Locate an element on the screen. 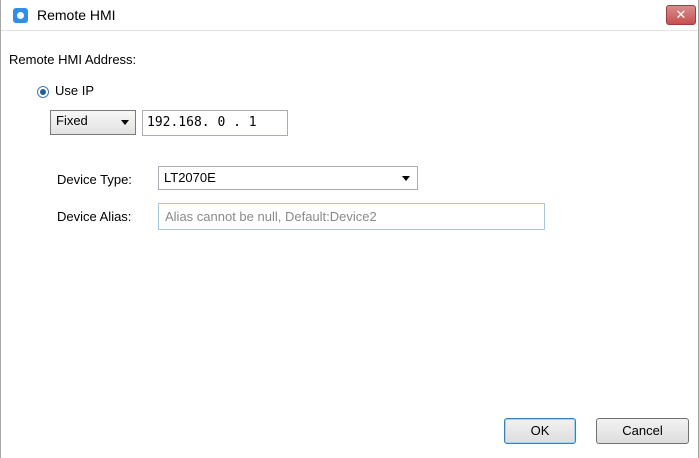 Image resolution: width=699 pixels, height=458 pixels. device-alias-input: Alias cannot be null, Default:Device2 is located at coordinates (351, 216).